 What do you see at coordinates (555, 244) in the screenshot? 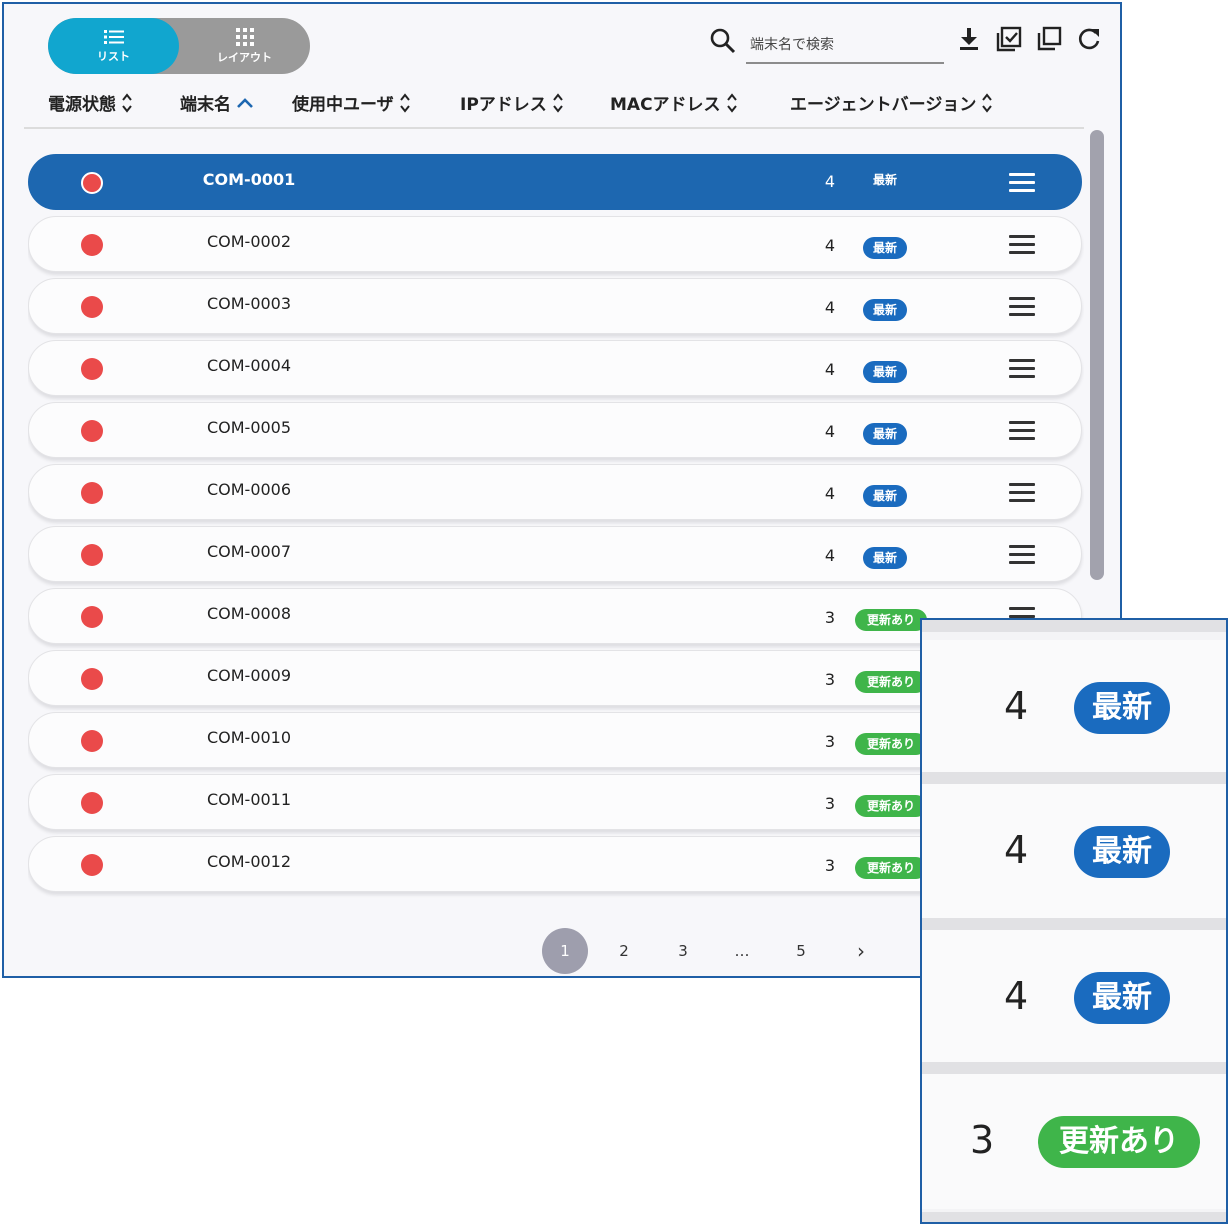
I see `table-row: COM-0002 4 最新` at bounding box center [555, 244].